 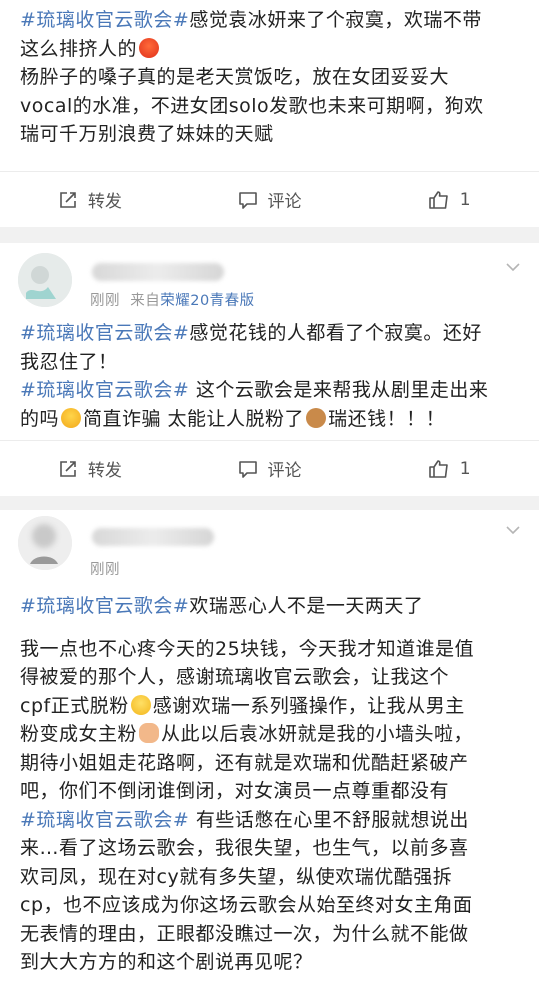 I want to click on text-line: 我忍住了！, so click(x=69, y=361).